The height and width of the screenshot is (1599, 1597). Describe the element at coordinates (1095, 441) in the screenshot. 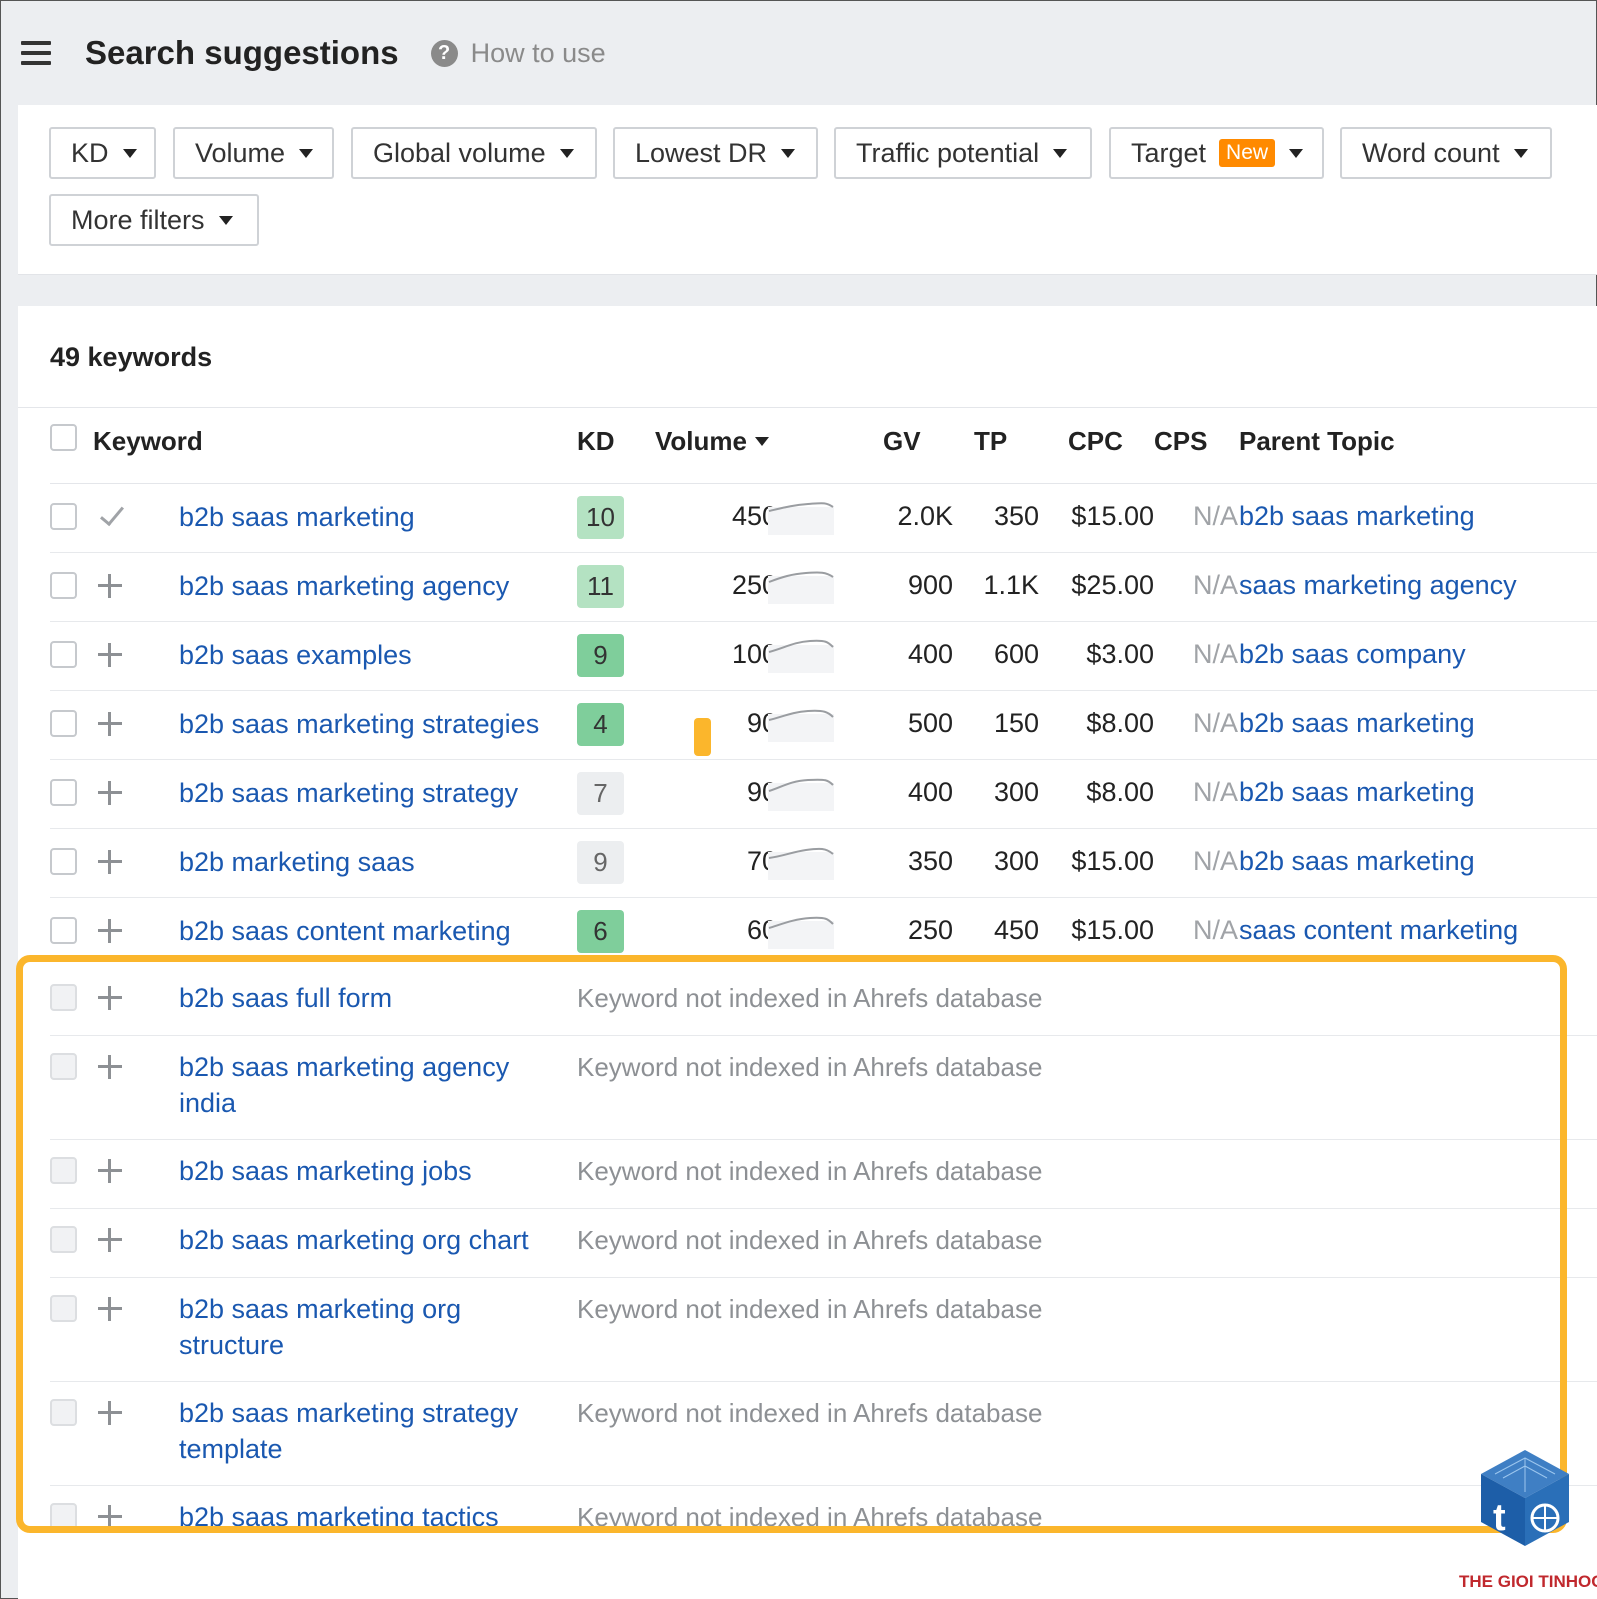

I see `column-header-cpc: CPC` at that location.